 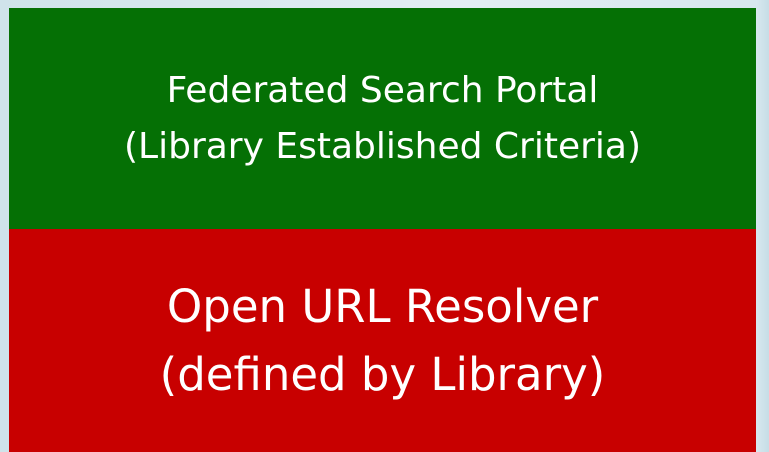 I want to click on open-url-resolver-subtitle: (defined by Library), so click(x=382, y=374).